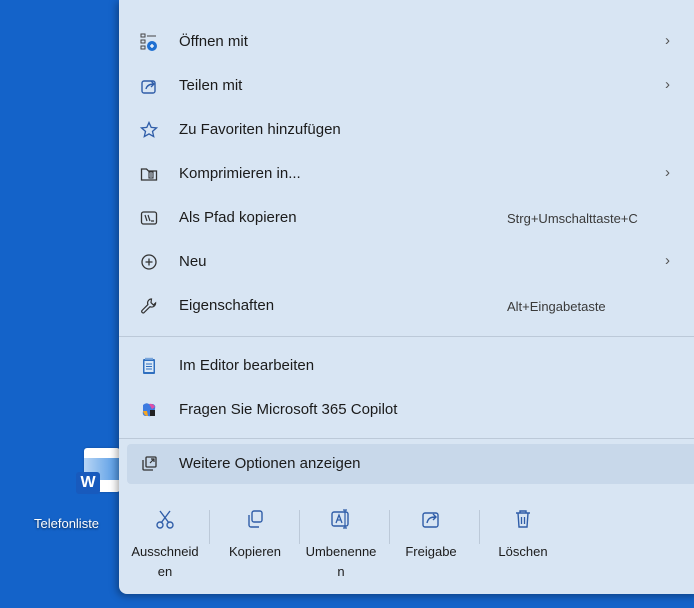 Image resolution: width=694 pixels, height=608 pixels. I want to click on desktop-file-label: Telefonliste, so click(67, 523).